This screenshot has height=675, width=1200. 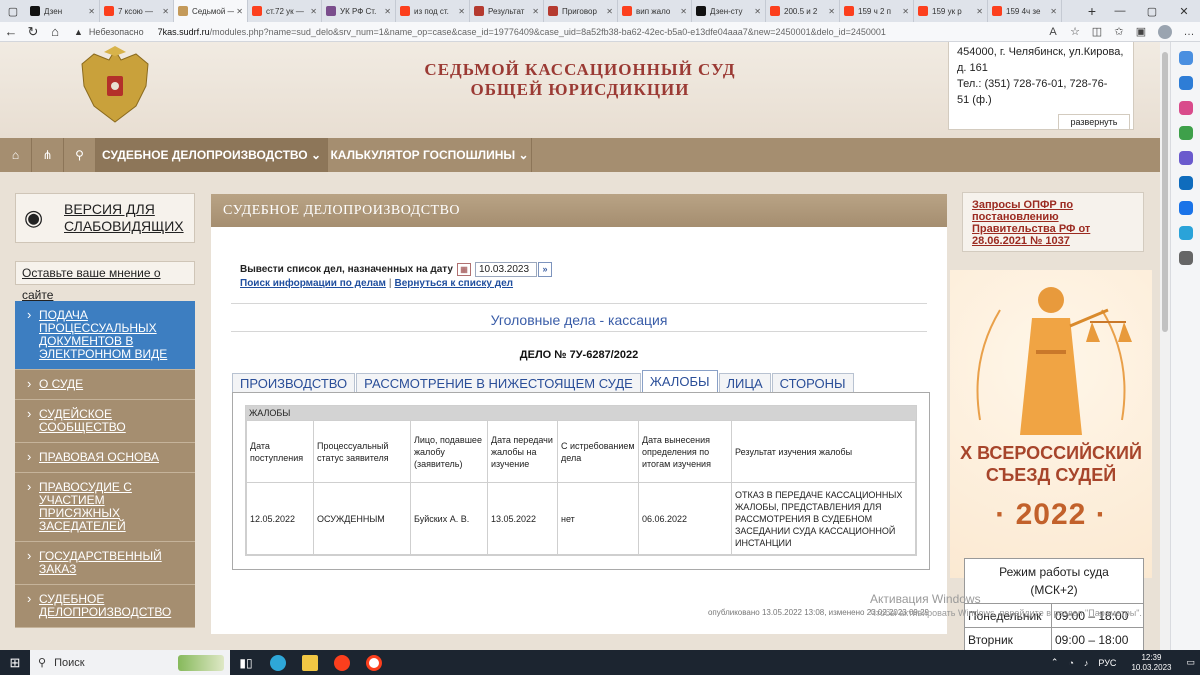 I want to click on network-icon: ◔, so click(x=1070, y=663).